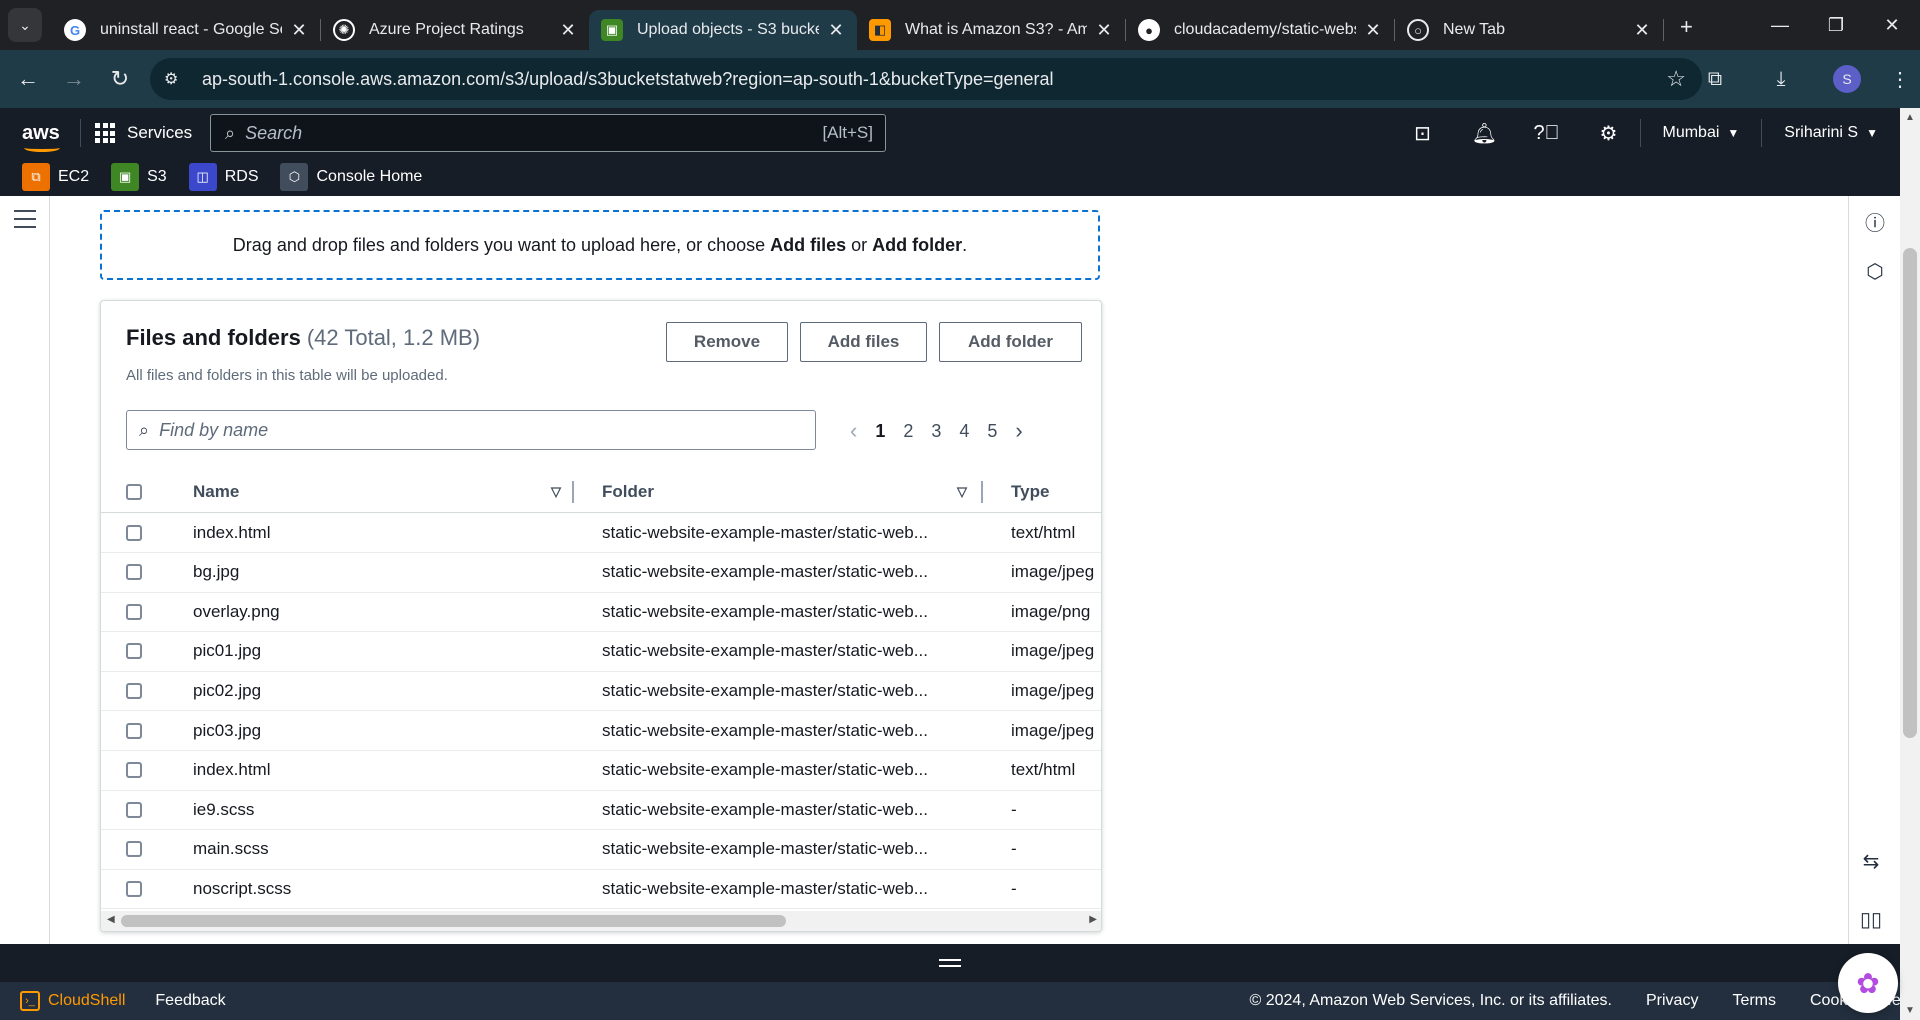 This screenshot has width=1920, height=1020. I want to click on cloudshell-icon: ⊡, so click(1423, 133).